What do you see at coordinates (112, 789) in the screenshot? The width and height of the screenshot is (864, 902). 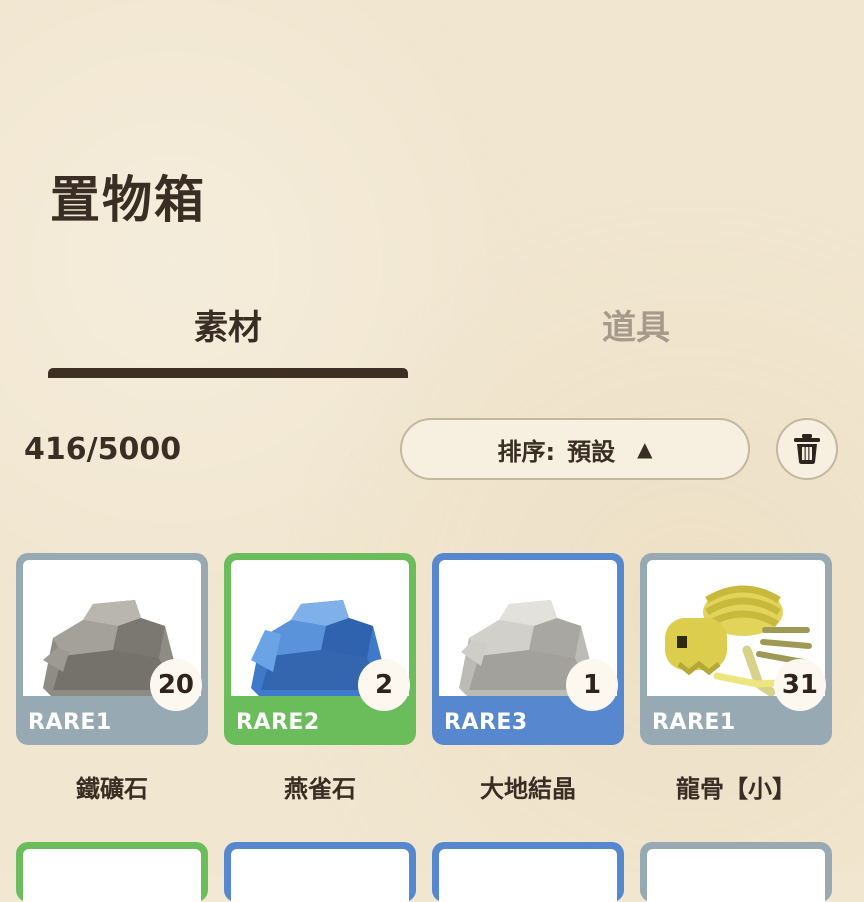 I see `item-name: 鐵礦石` at bounding box center [112, 789].